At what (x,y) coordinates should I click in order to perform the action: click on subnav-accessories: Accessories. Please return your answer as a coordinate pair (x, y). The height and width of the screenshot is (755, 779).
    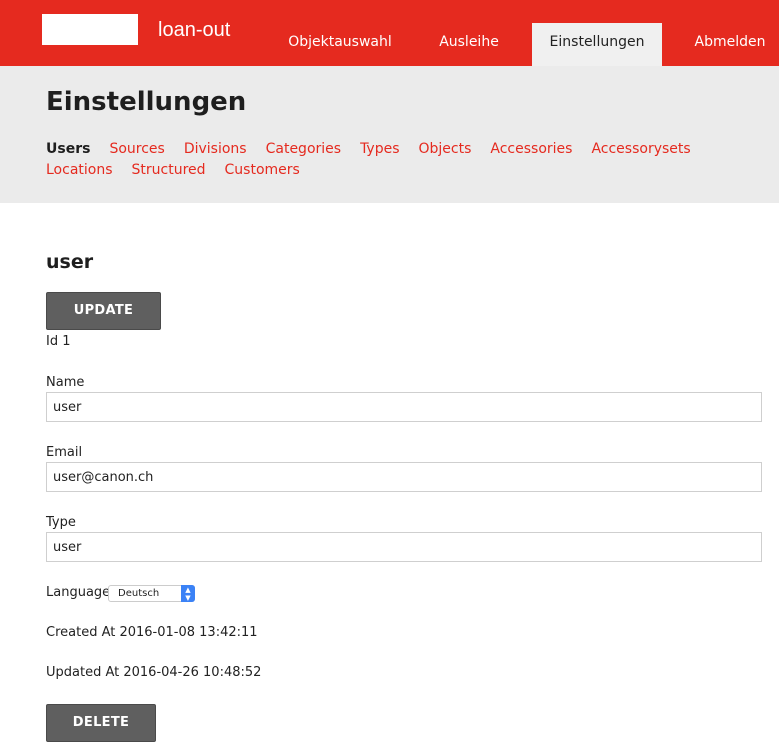
    Looking at the image, I should click on (531, 149).